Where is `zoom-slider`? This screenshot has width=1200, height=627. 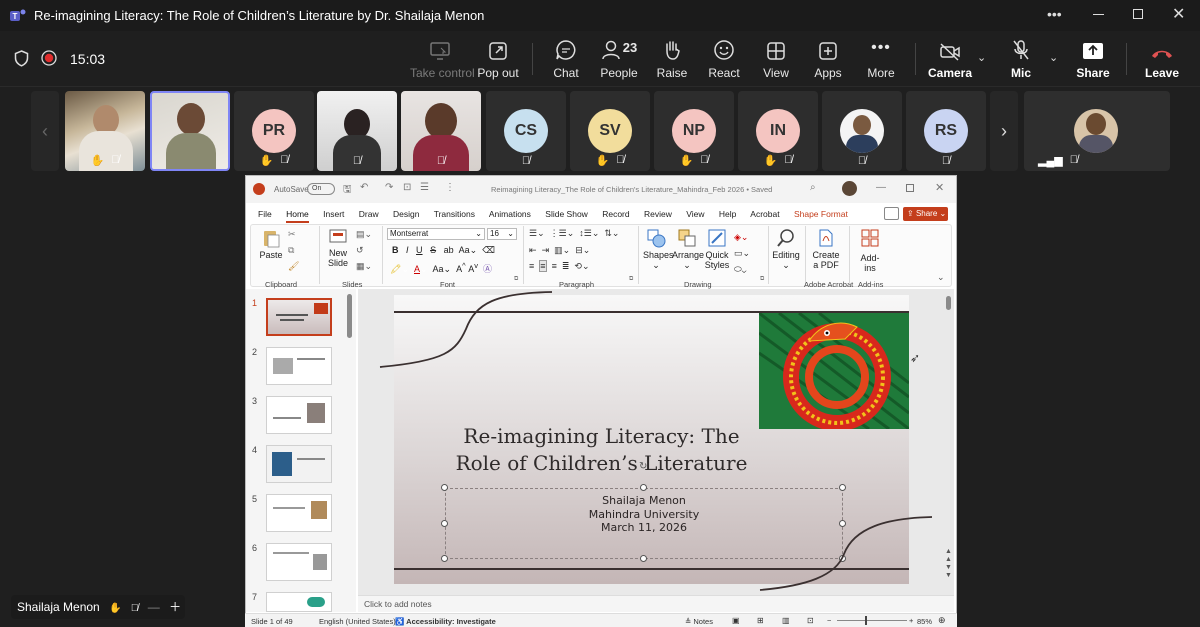
zoom-slider is located at coordinates (872, 620).